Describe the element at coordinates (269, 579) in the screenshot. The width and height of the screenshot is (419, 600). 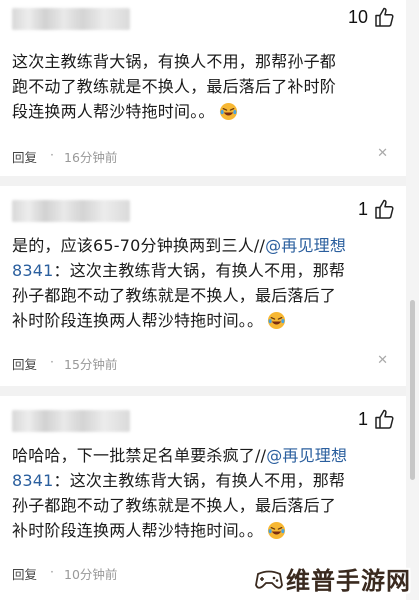
I see `gamepad-logo-icon` at that location.